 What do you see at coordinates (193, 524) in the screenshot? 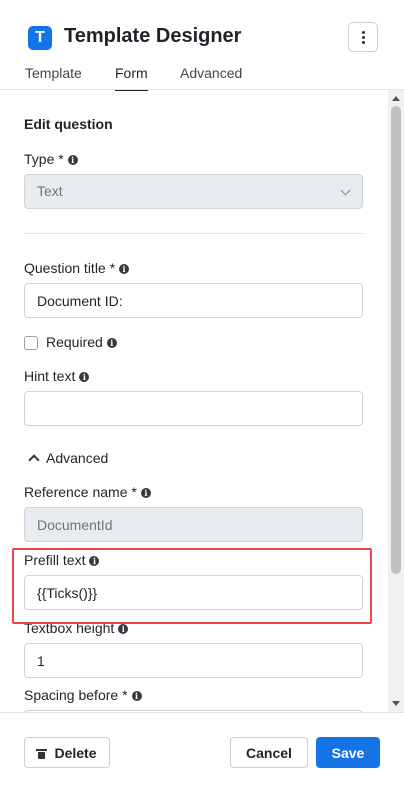
I see `reference-name-input` at bounding box center [193, 524].